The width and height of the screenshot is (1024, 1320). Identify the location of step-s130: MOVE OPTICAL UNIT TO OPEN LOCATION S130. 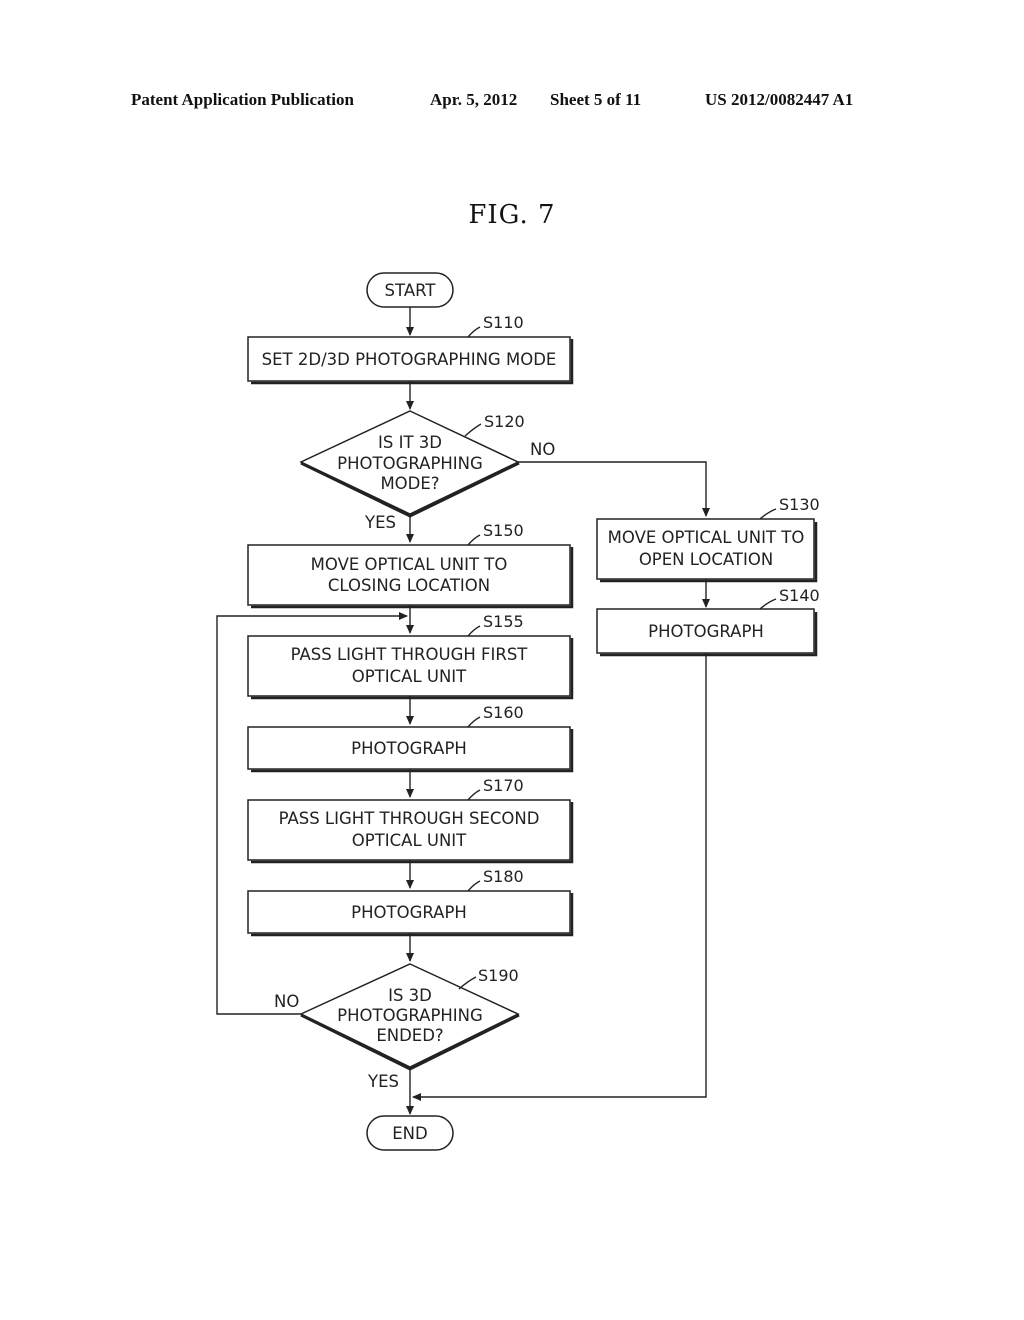
(708, 539).